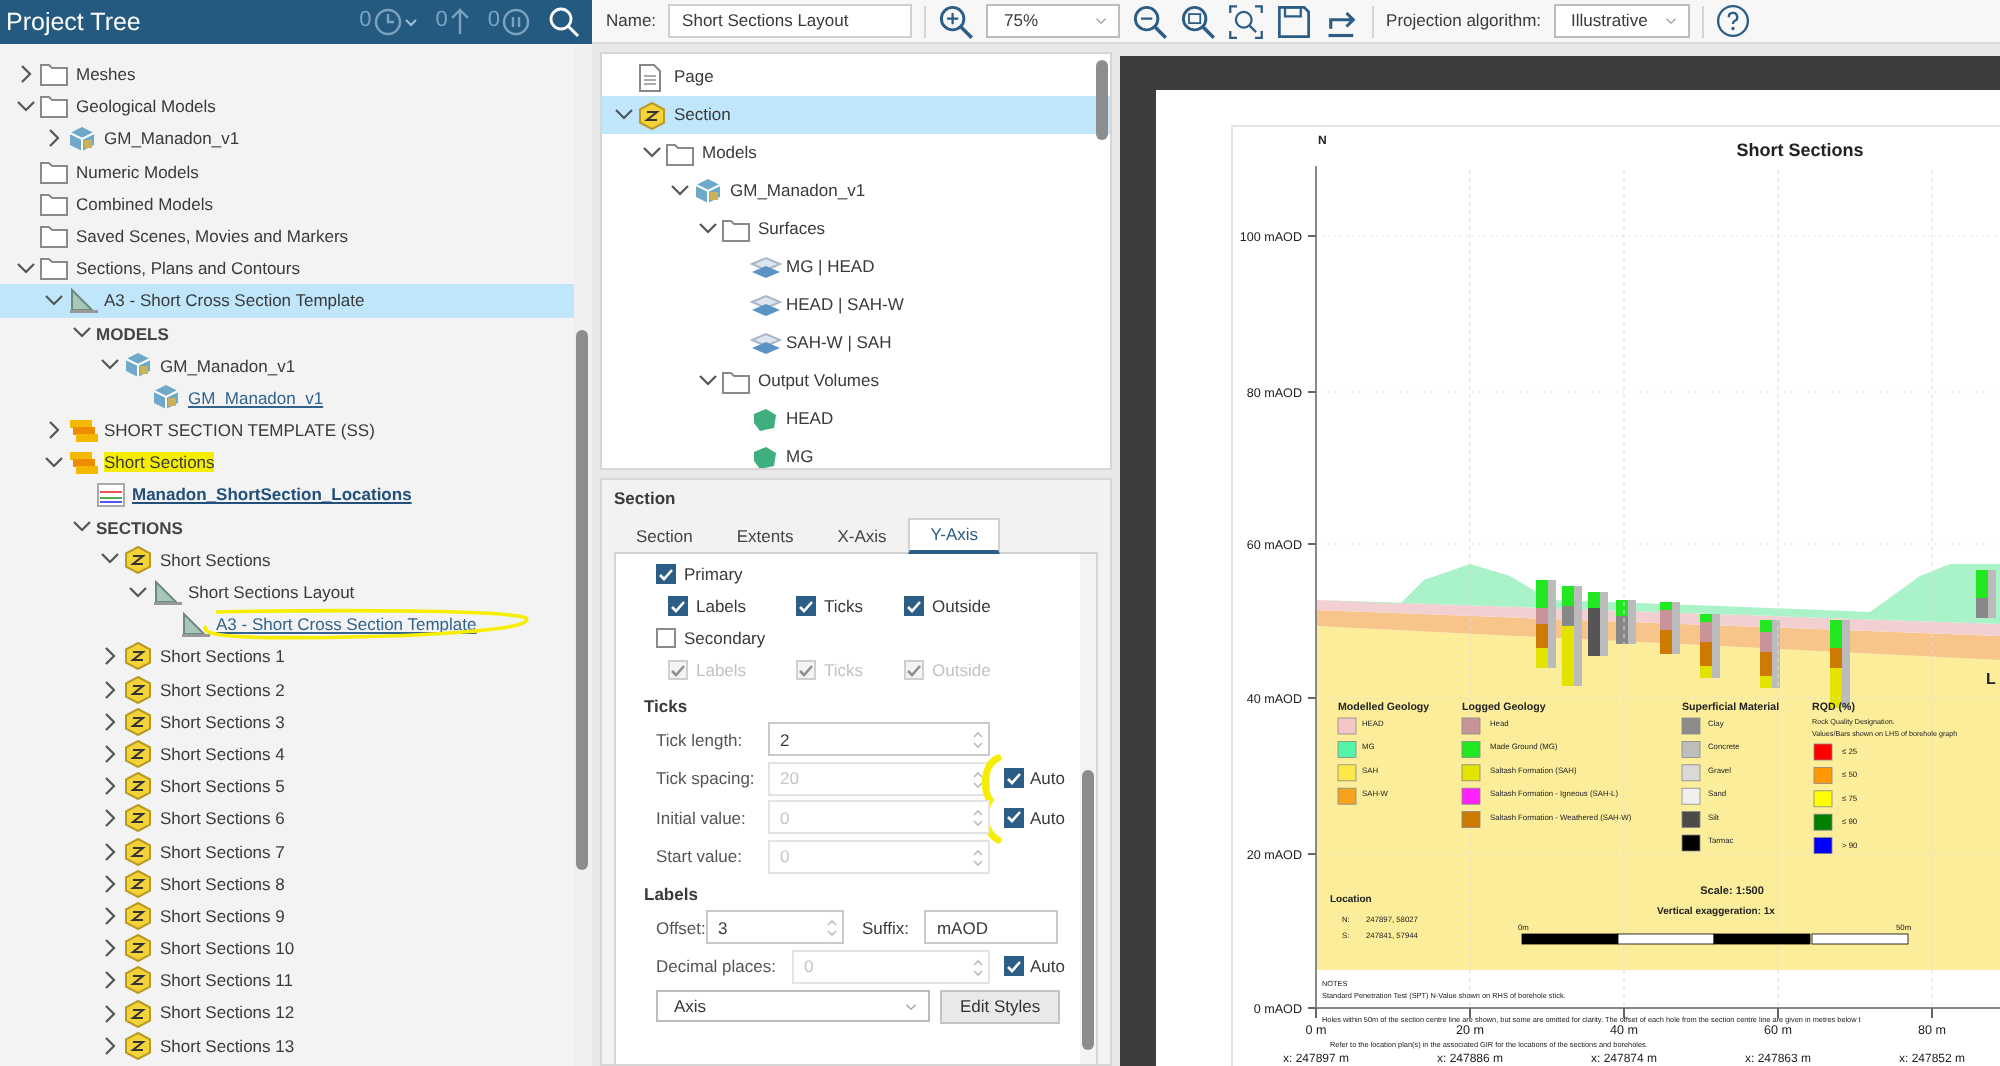  What do you see at coordinates (856, 453) in the screenshot?
I see `tree-row: MG` at bounding box center [856, 453].